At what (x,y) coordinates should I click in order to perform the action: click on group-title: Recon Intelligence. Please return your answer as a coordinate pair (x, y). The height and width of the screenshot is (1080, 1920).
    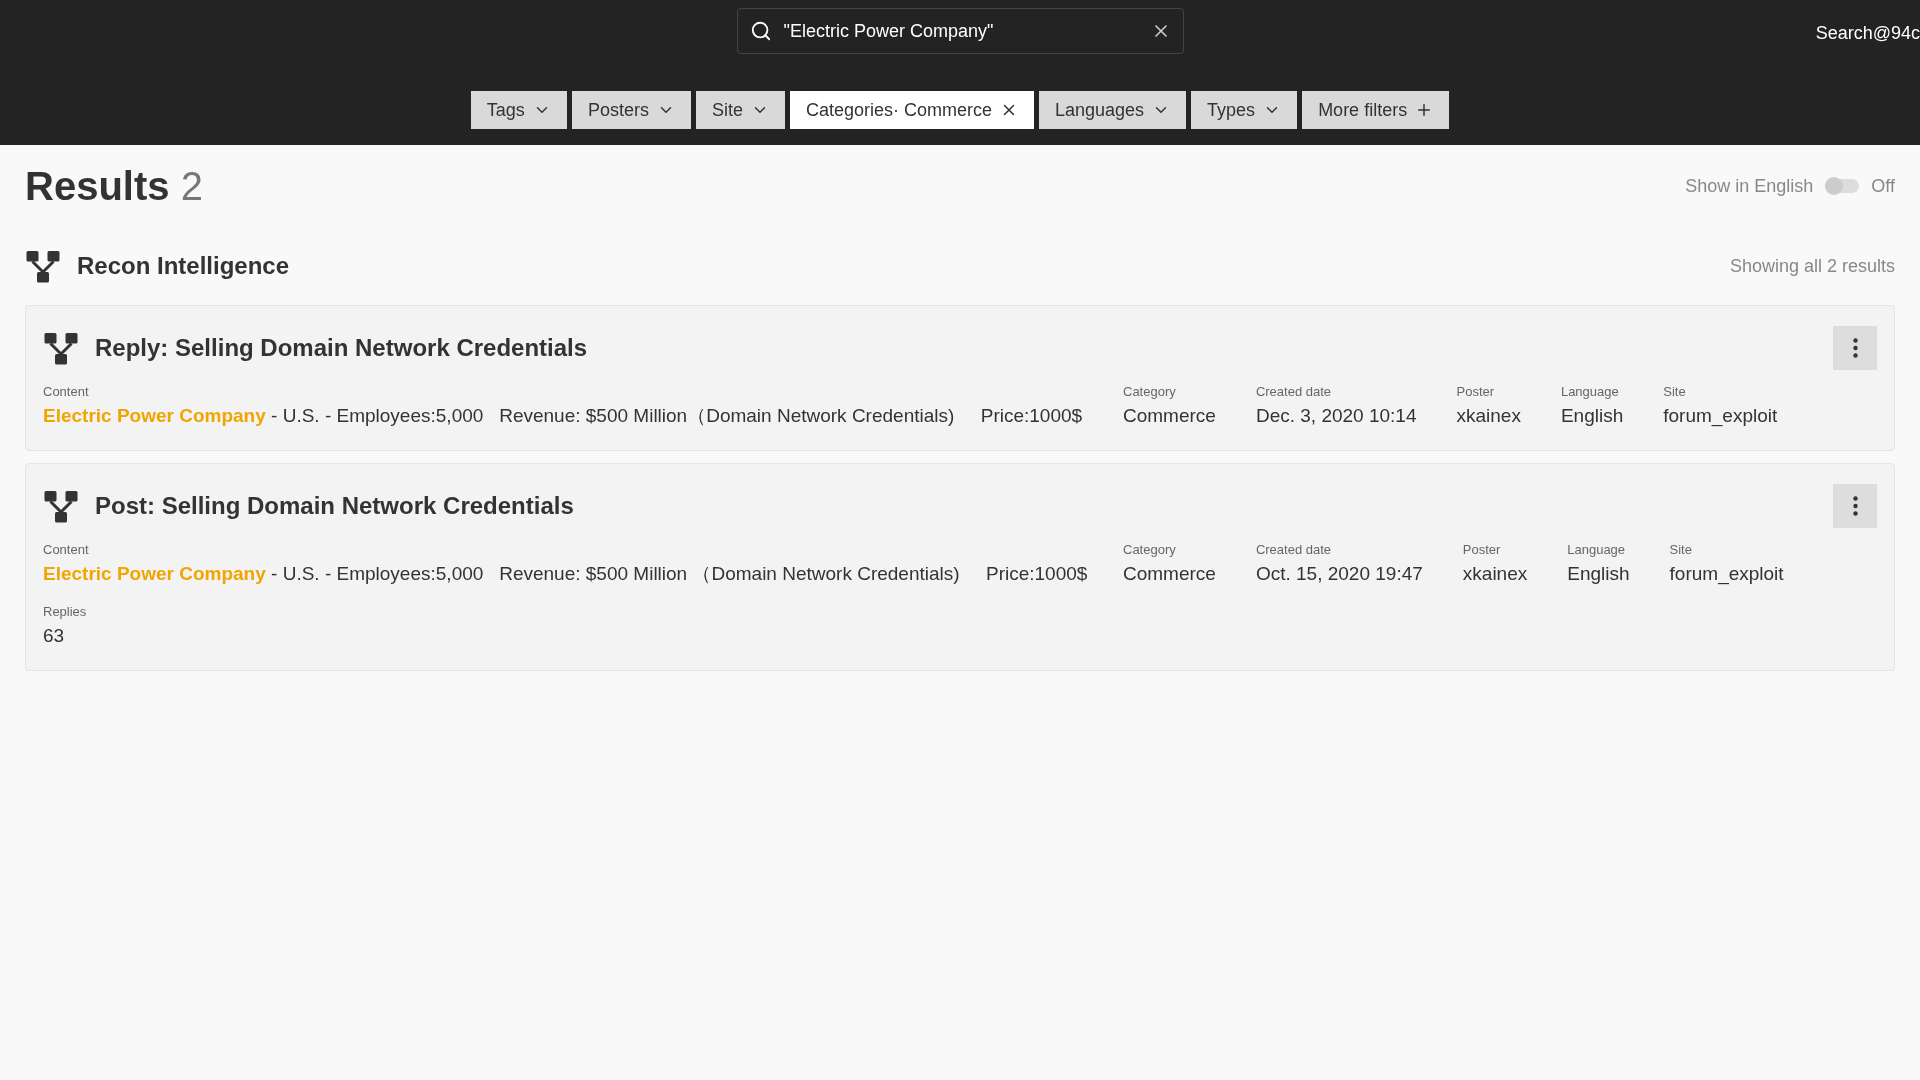
    Looking at the image, I should click on (183, 266).